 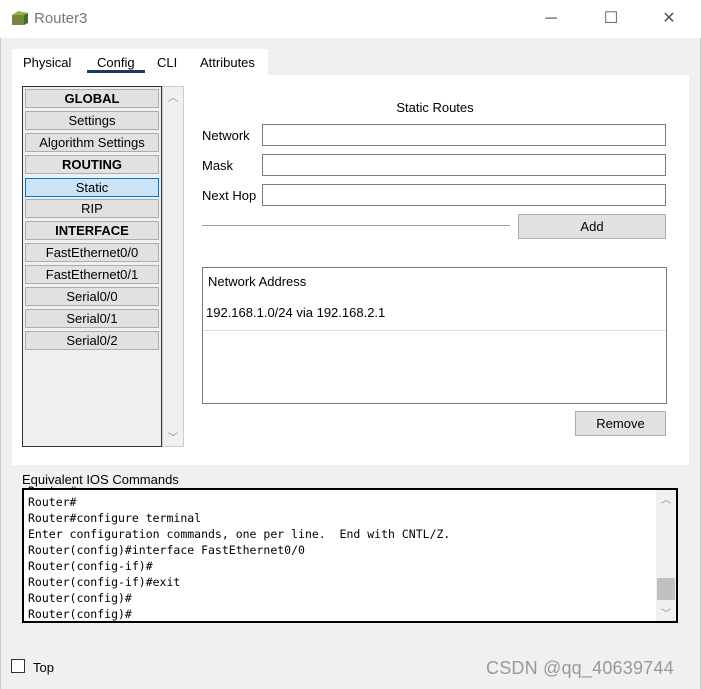 What do you see at coordinates (218, 165) in the screenshot?
I see `mask-label: Mask` at bounding box center [218, 165].